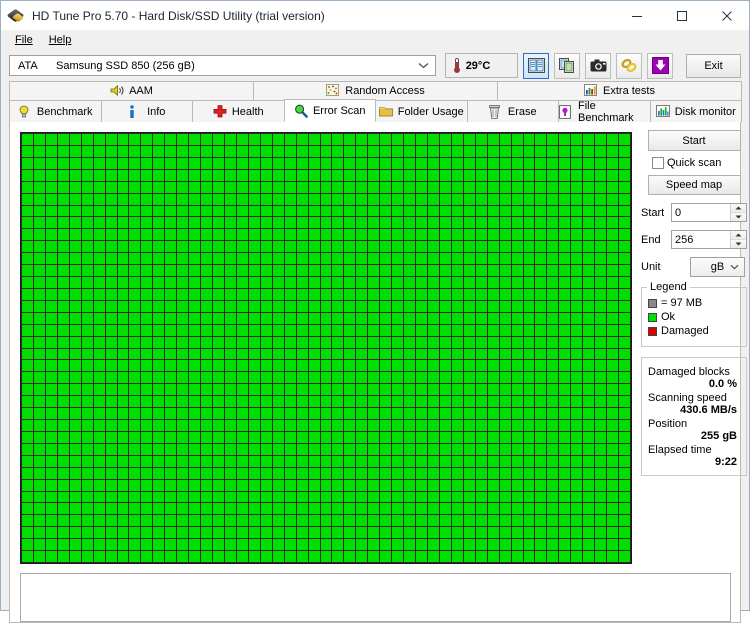  What do you see at coordinates (619, 90) in the screenshot?
I see `tab-extra-tests: Extra tests` at bounding box center [619, 90].